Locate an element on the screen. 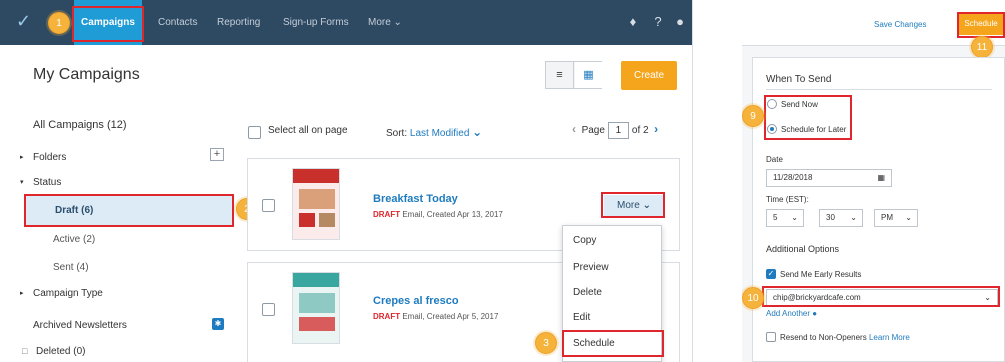 This screenshot has height=362, width=1005. plus-circle-icon: ● is located at coordinates (815, 313).